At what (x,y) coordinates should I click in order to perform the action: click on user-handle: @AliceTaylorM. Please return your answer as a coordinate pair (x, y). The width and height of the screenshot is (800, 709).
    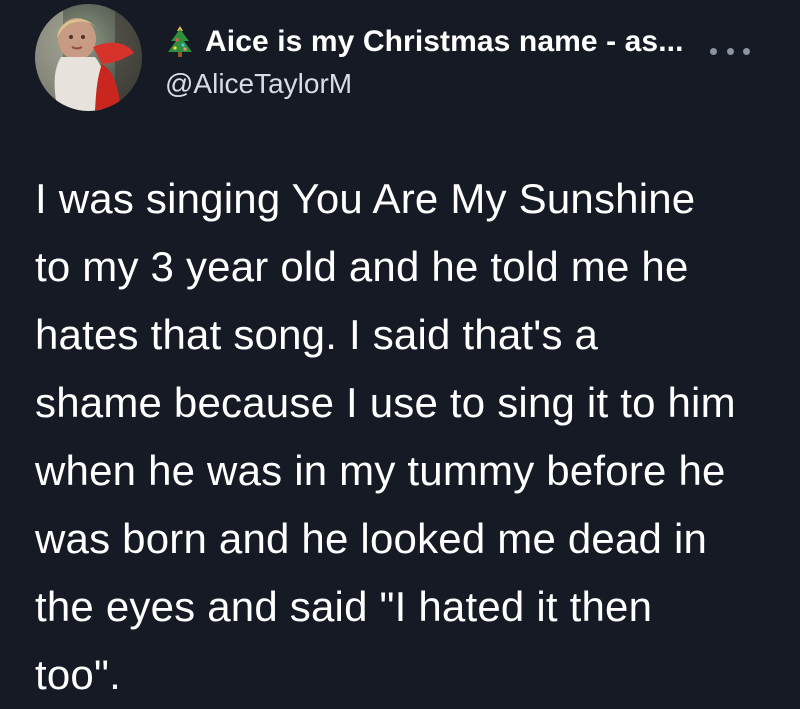
    Looking at the image, I should click on (460, 84).